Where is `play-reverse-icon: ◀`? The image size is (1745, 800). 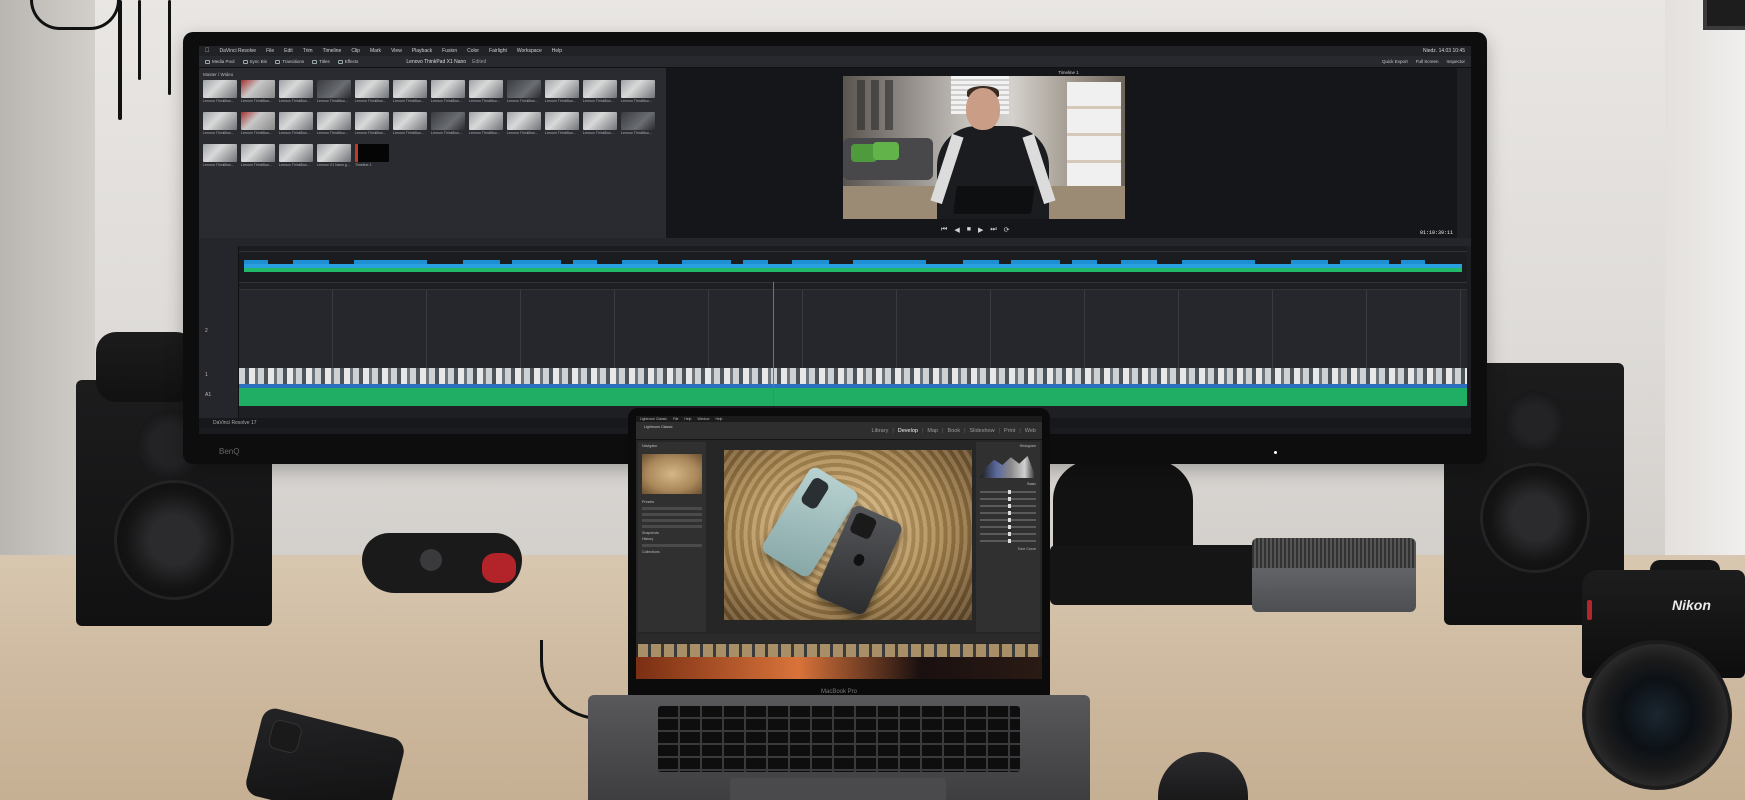 play-reverse-icon: ◀ is located at coordinates (956, 230).